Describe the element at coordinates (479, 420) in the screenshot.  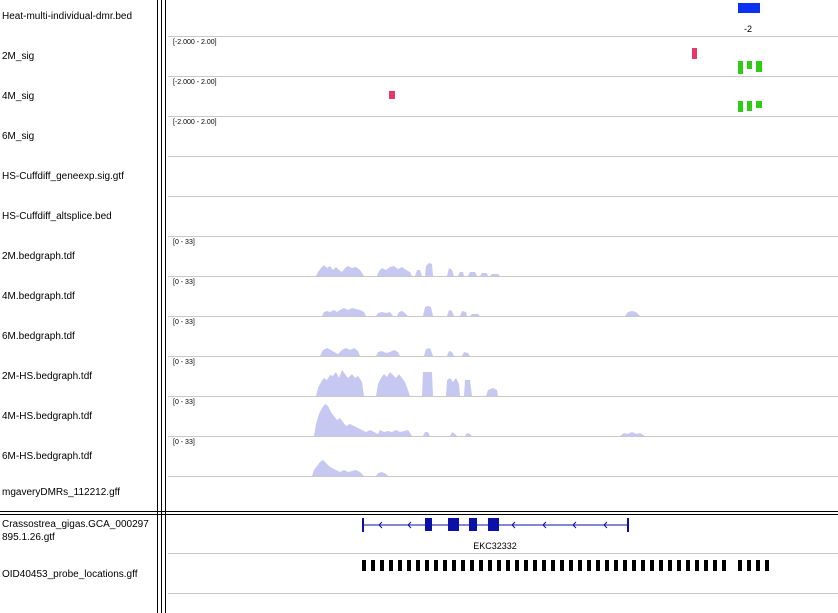
I see `coverage-4m-hs` at that location.